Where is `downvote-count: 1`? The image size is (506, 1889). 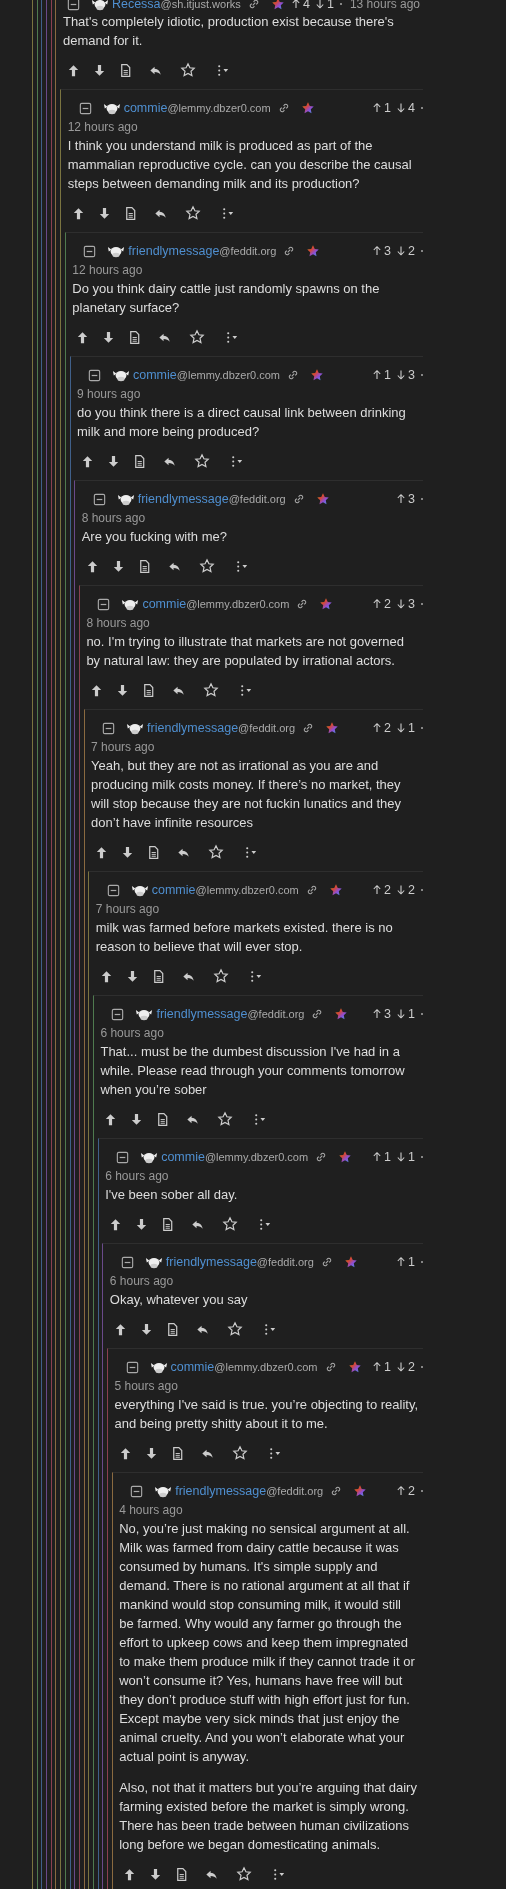
downvote-count: 1 is located at coordinates (411, 728).